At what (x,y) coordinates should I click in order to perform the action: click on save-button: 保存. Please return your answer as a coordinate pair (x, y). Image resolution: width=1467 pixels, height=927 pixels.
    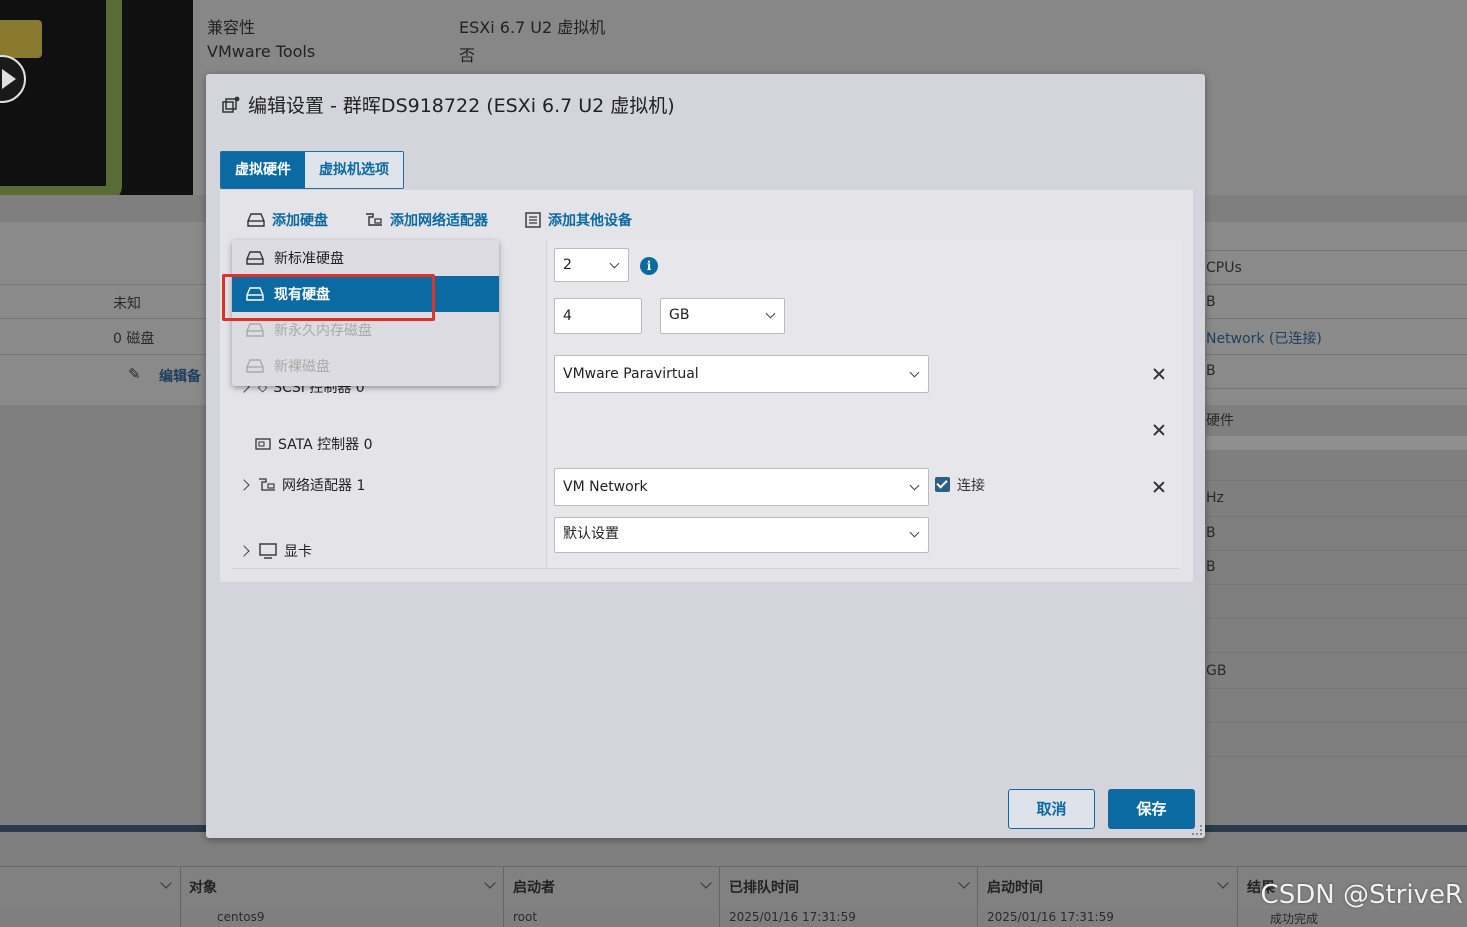
    Looking at the image, I should click on (1151, 809).